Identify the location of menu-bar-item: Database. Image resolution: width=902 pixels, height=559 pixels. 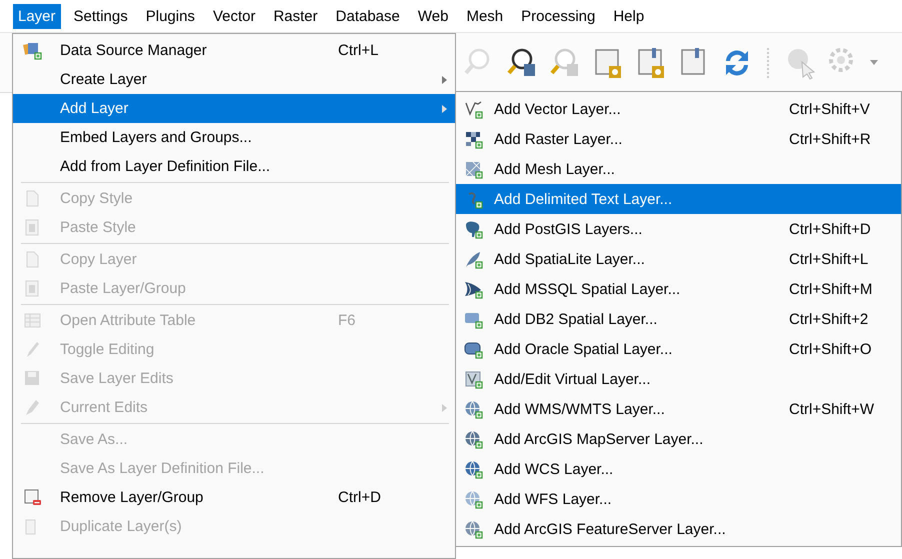
(367, 16).